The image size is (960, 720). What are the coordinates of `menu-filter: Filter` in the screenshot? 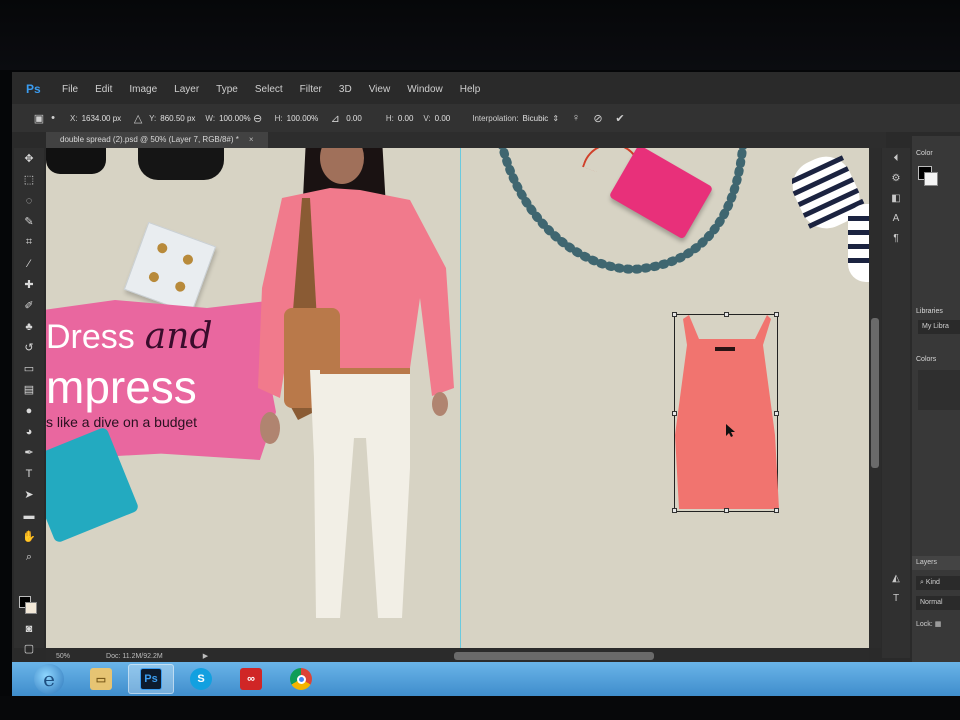 It's located at (311, 89).